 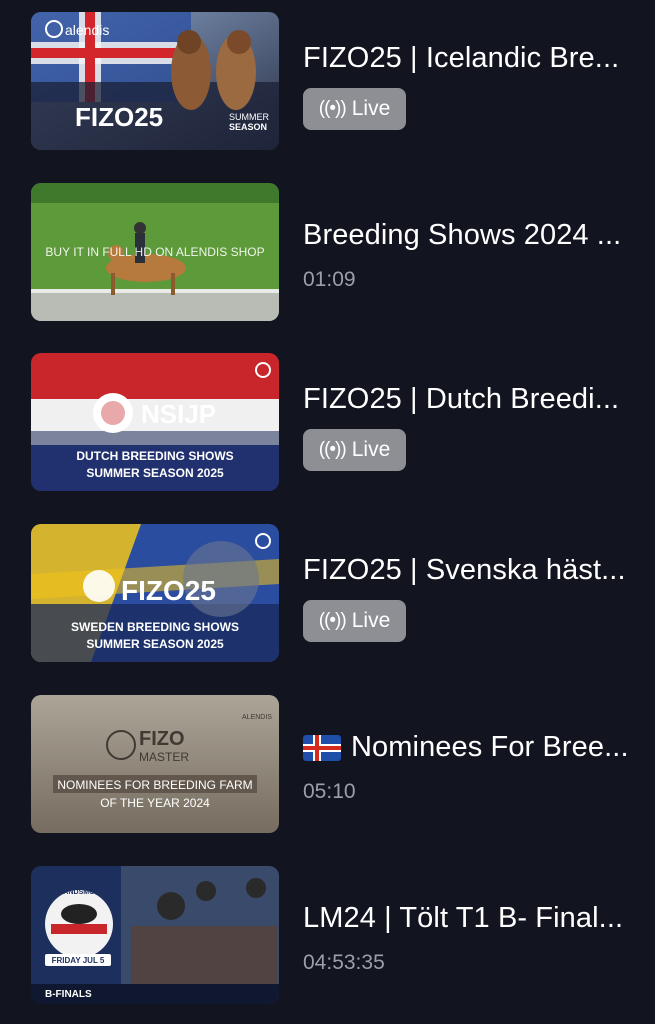 What do you see at coordinates (154, 785) in the screenshot?
I see `svg-text: NOMINEES FOR BREEDING FARM` at bounding box center [154, 785].